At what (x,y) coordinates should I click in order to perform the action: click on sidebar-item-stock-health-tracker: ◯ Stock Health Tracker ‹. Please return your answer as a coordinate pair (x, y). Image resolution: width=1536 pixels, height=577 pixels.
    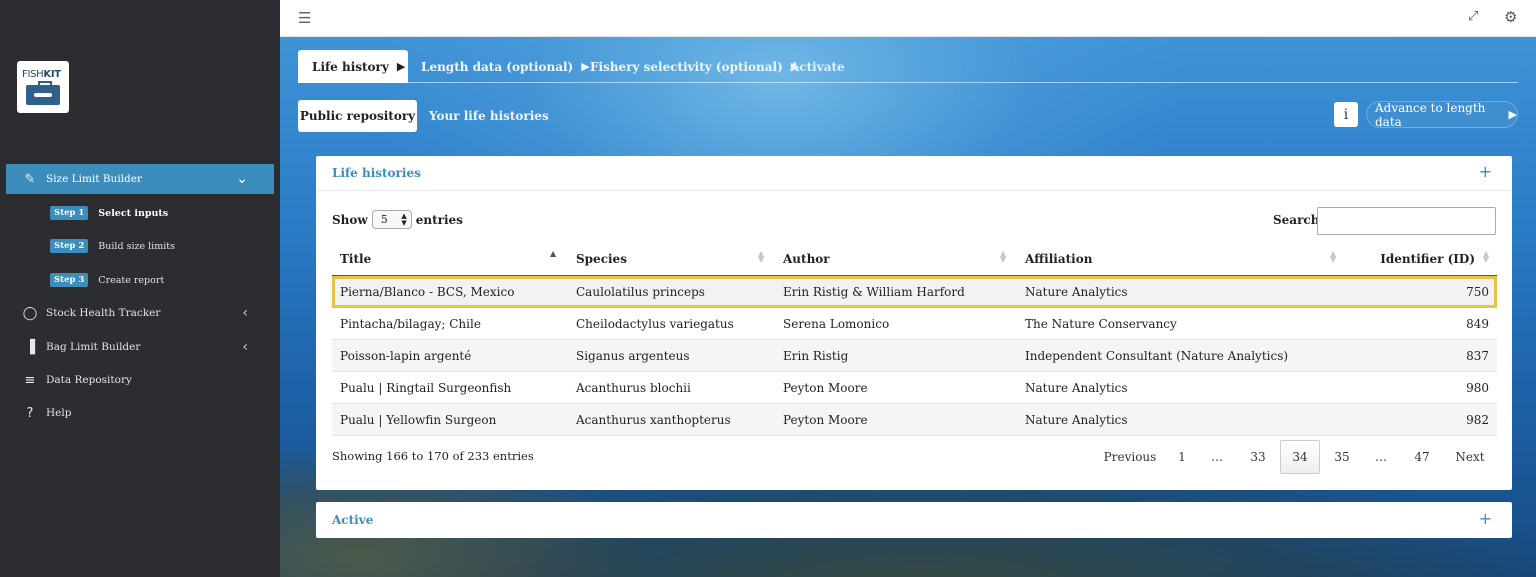
    Looking at the image, I should click on (140, 313).